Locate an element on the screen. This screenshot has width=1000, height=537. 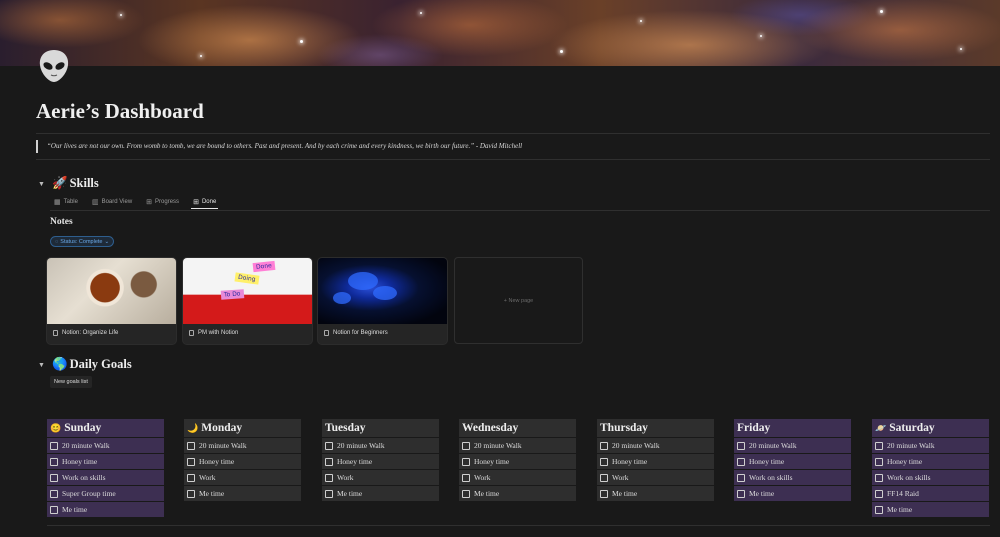
daily-goals-heading: ▼ 🌎 Daily Goals is located at coordinates (85, 364).